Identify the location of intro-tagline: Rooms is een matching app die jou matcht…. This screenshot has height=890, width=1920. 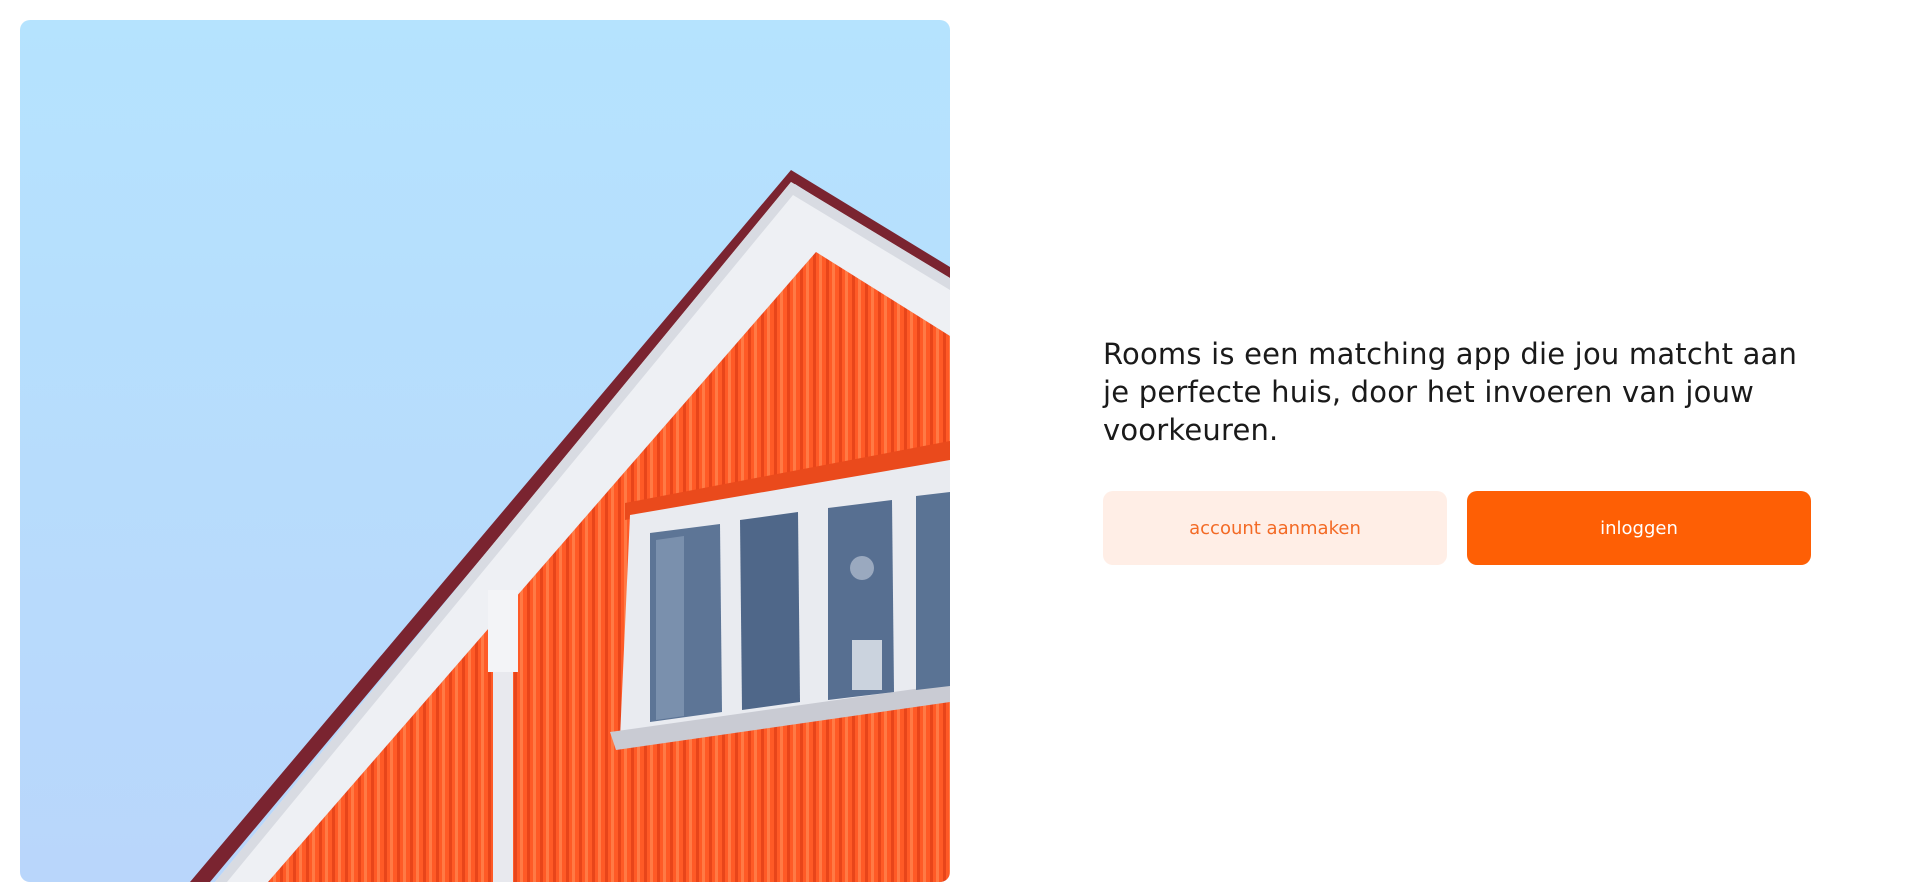
(1450, 392).